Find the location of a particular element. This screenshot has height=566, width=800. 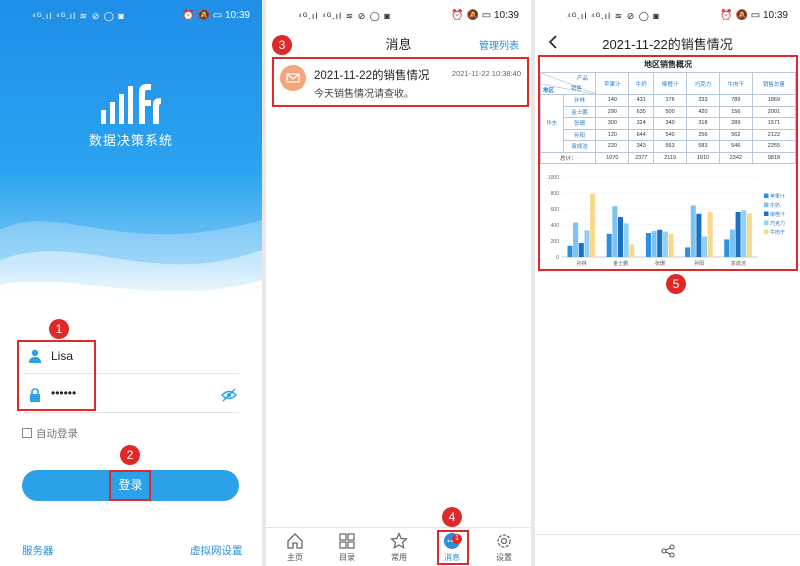

tab-catalog: 目录 is located at coordinates (347, 547).